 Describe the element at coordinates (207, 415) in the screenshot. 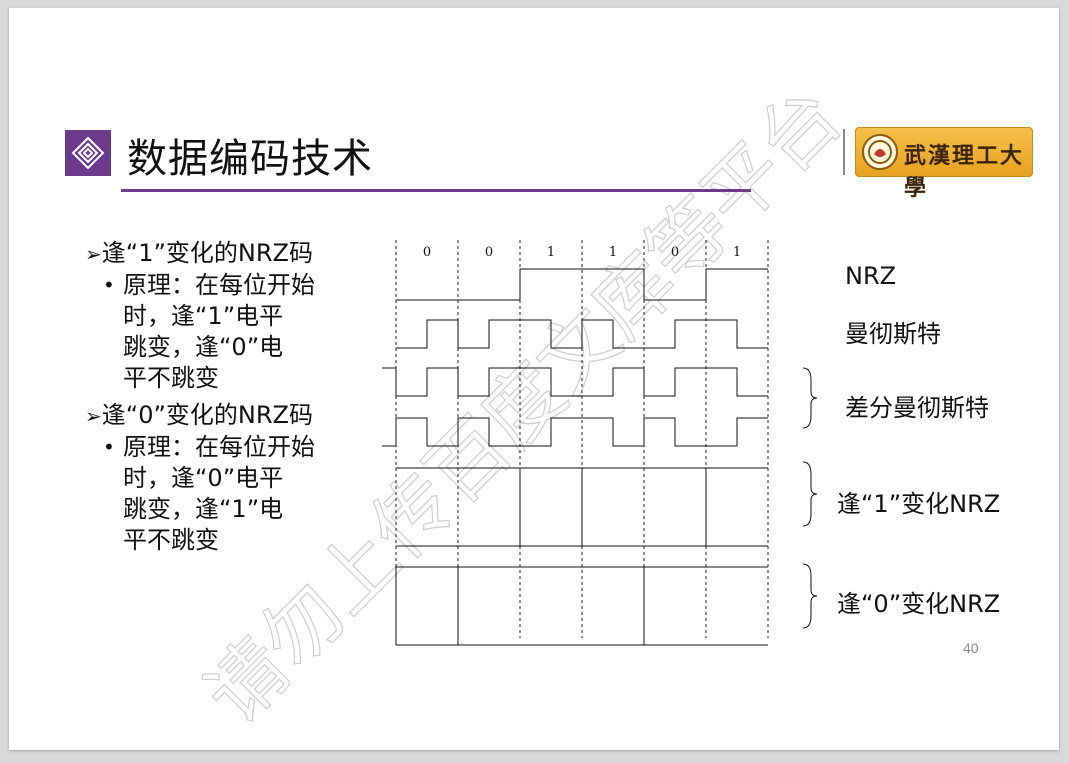

I see `bullet-text: 逢“0”变化的NRZ码` at that location.